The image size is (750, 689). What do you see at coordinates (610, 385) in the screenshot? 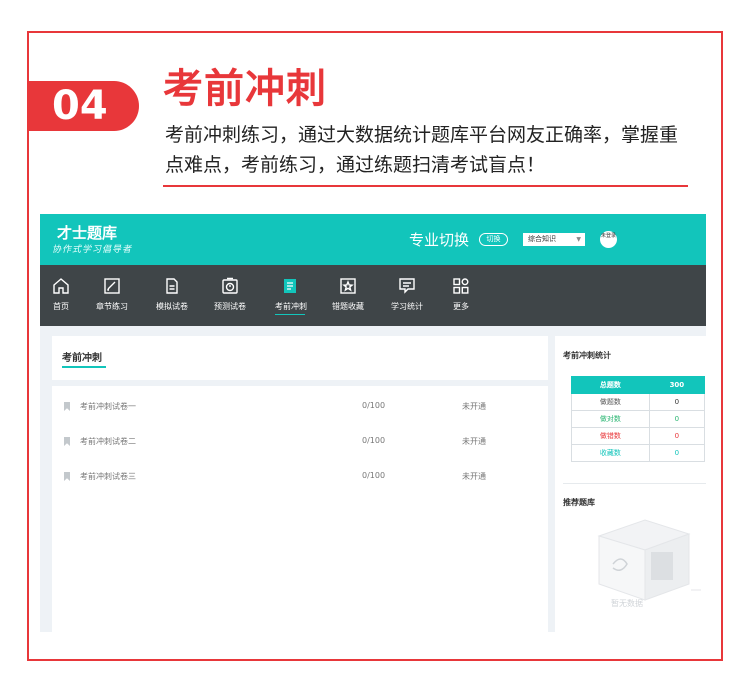
I see `stat-label: 总题数` at bounding box center [610, 385].